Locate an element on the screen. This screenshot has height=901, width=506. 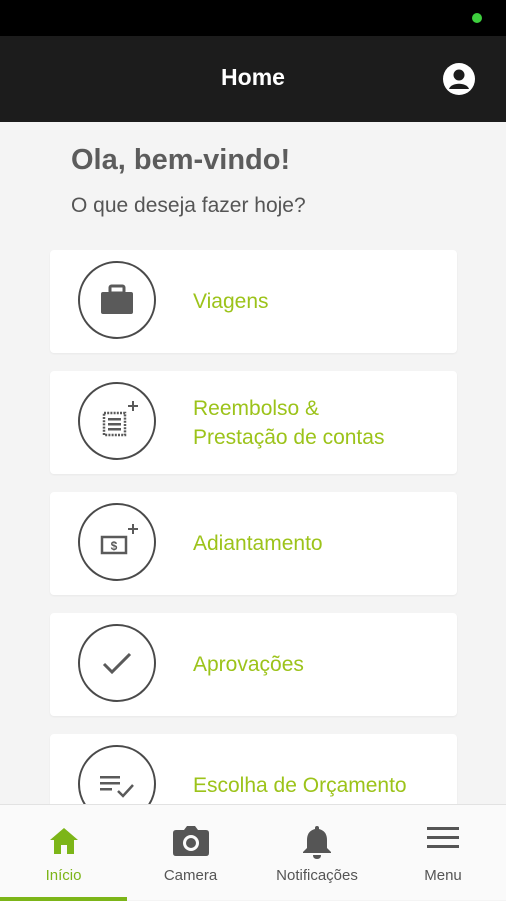
nav-item-notificacoes: Notificações is located at coordinates (317, 853).